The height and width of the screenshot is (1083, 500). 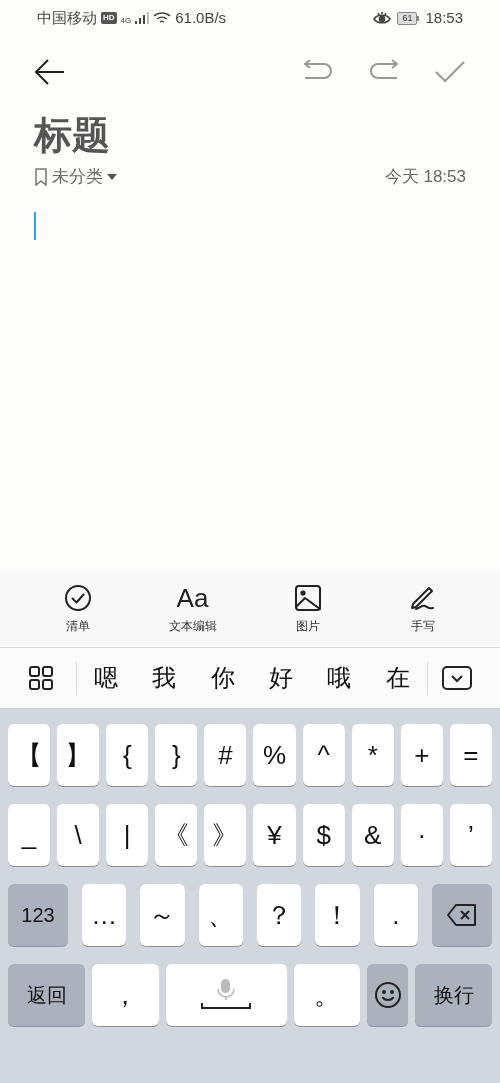 I want to click on keyboard-key: 》, so click(x=225, y=835).